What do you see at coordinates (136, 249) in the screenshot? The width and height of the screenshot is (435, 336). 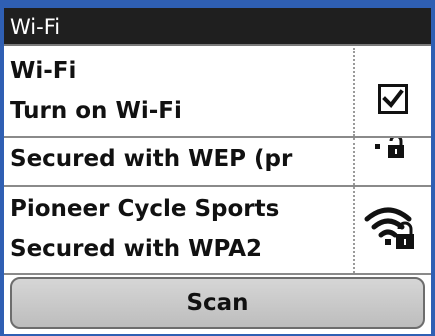 I see `network-security: Secured with WPA2` at bounding box center [136, 249].